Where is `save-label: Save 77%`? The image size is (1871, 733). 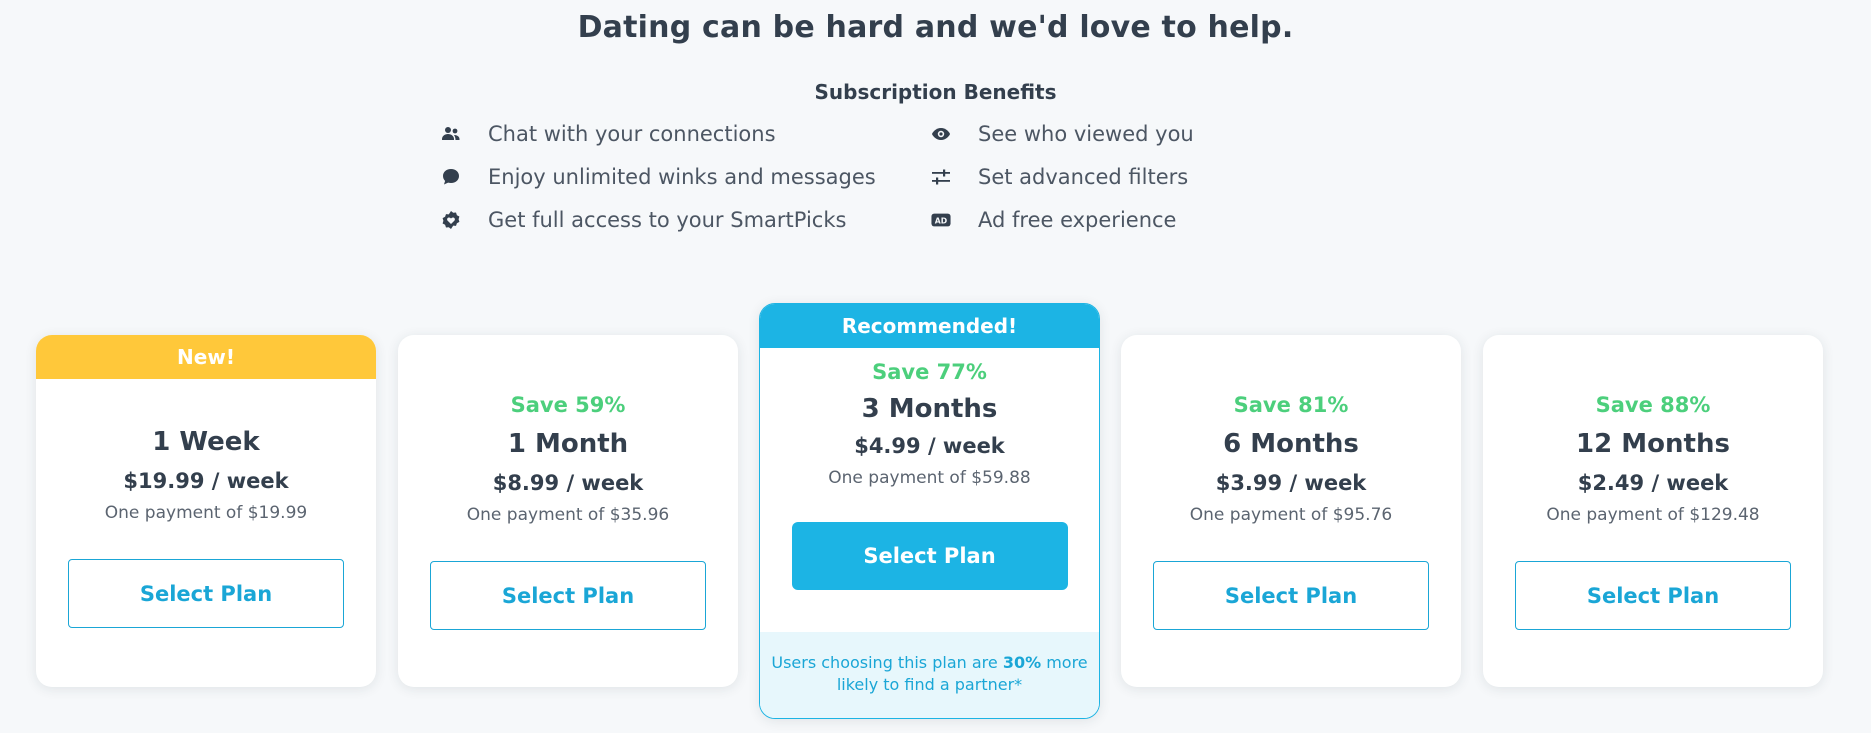
save-label: Save 77% is located at coordinates (929, 372).